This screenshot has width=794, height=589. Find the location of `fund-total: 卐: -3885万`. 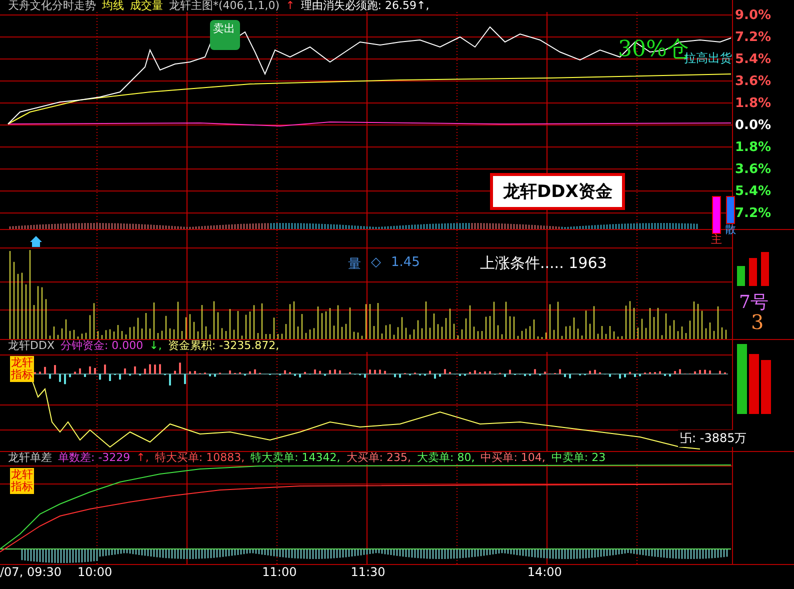

fund-total: 卐: -3885万 is located at coordinates (713, 438).